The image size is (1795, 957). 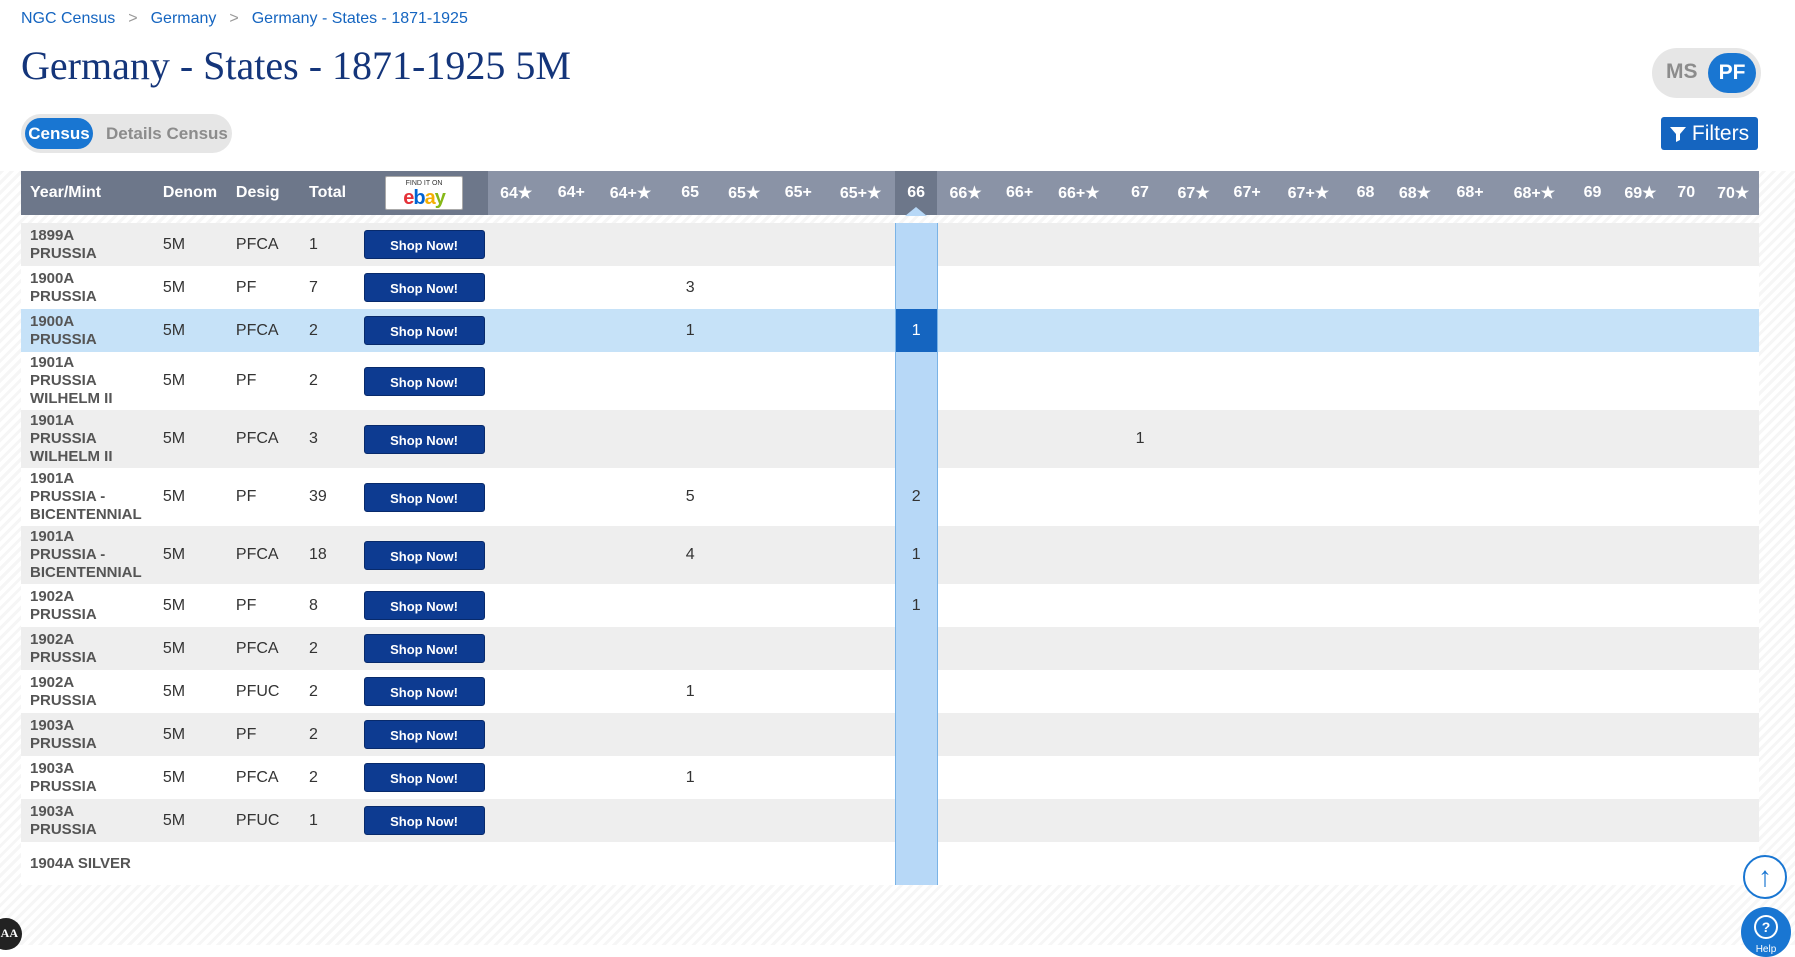 I want to click on table-row: 1903A PRUSSIA 5M PFUC 1 Shop Now!, so click(x=890, y=820).